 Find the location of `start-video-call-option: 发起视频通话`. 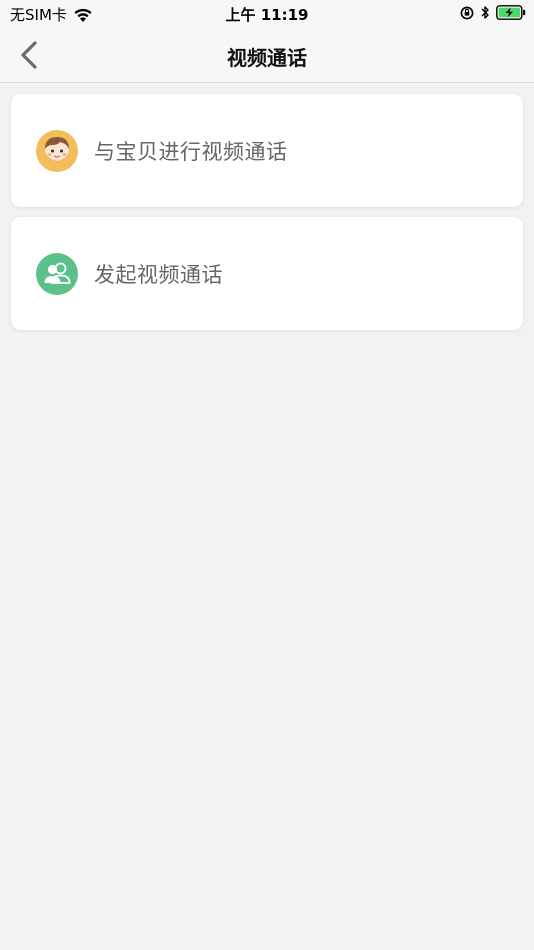

start-video-call-option: 发起视频通话 is located at coordinates (267, 273).